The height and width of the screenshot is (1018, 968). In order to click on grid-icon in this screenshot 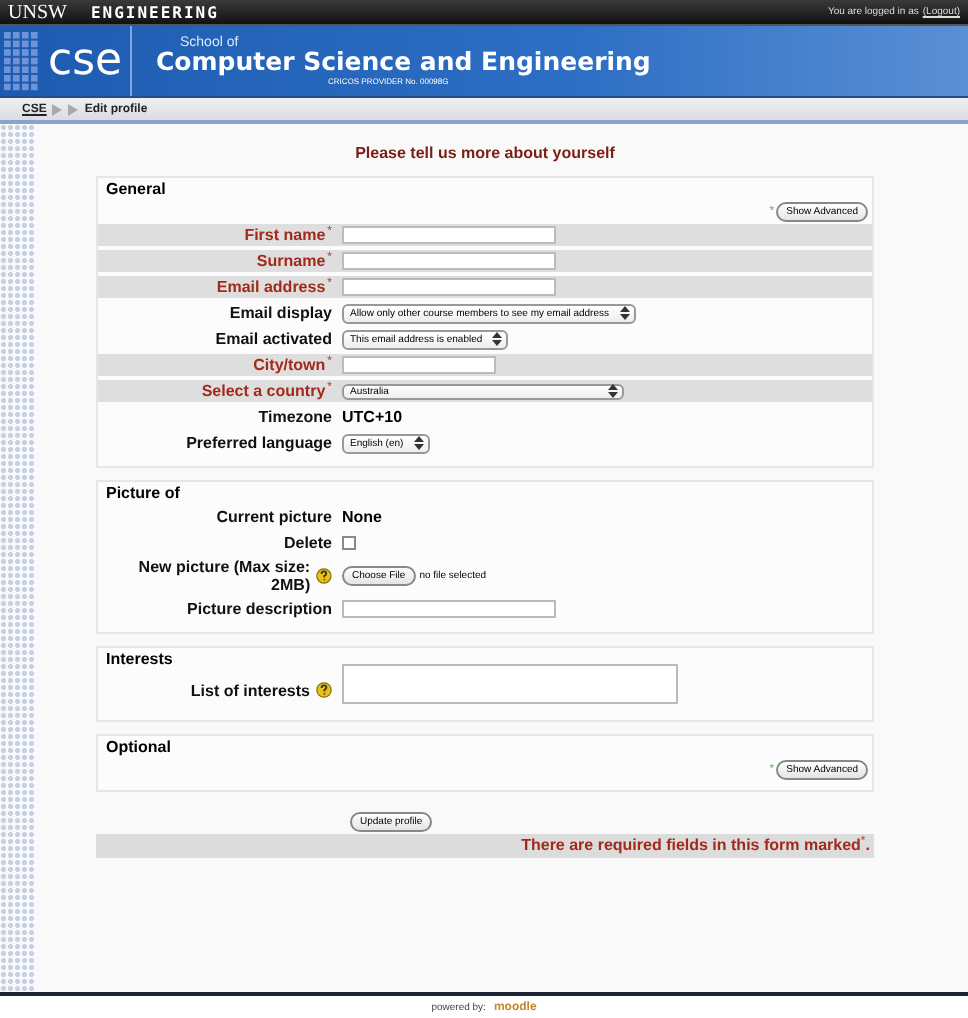, I will do `click(22, 61)`.